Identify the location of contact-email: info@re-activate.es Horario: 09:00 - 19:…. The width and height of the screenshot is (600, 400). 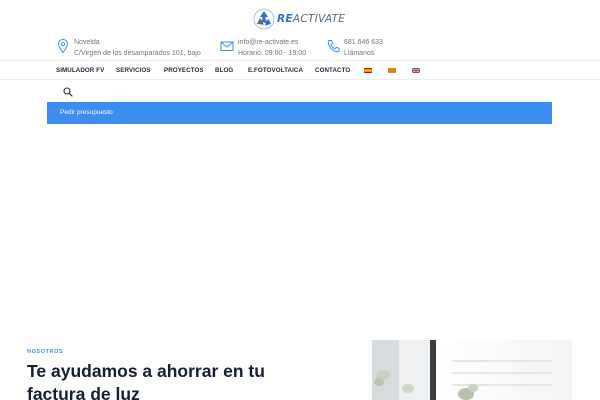
(263, 48).